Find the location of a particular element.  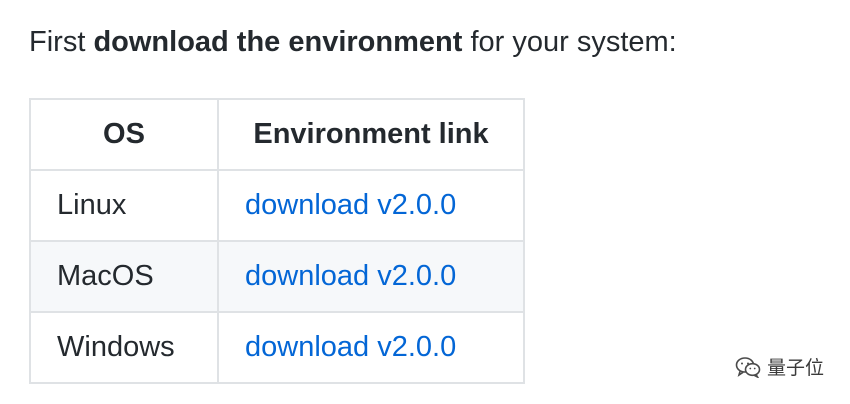

table-row: MacOS download v2.0.0 is located at coordinates (277, 276).